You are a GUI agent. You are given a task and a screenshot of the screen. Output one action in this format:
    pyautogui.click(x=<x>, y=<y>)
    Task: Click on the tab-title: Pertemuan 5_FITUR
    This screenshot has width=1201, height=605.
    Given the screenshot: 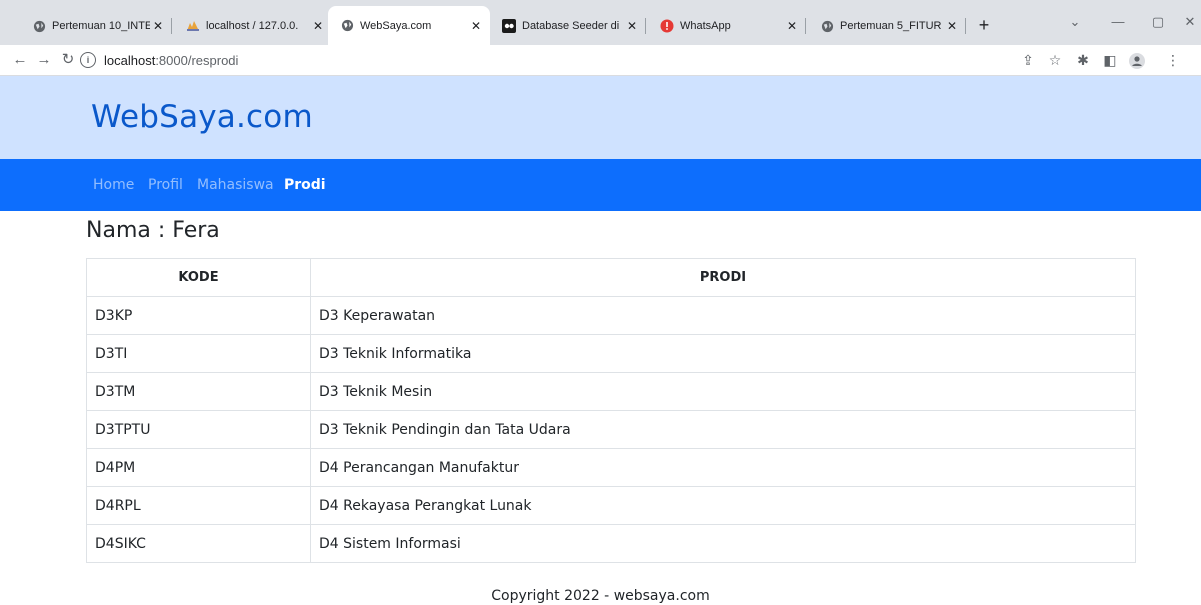 What is the action you would take?
    pyautogui.click(x=891, y=26)
    